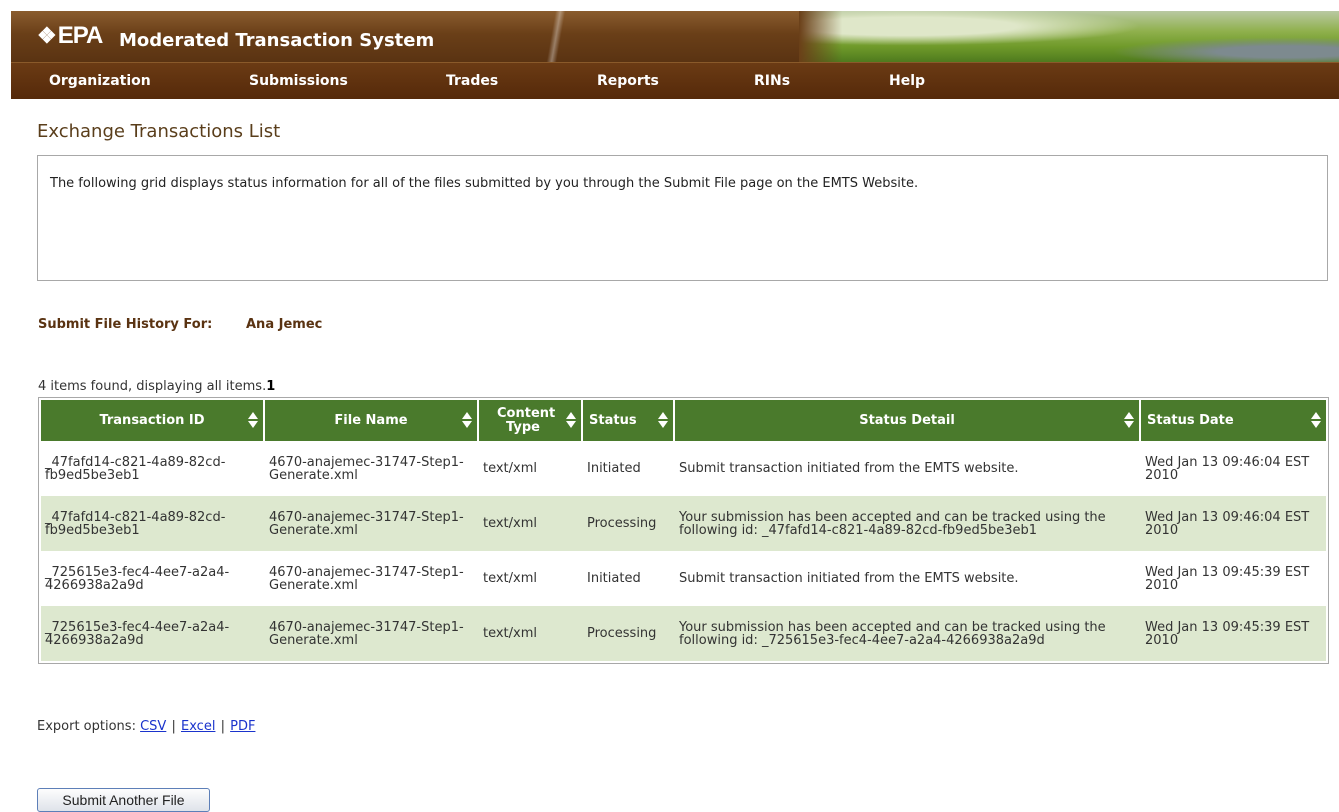 This screenshot has height=812, width=1339. I want to click on col-label: Content Type, so click(526, 420).